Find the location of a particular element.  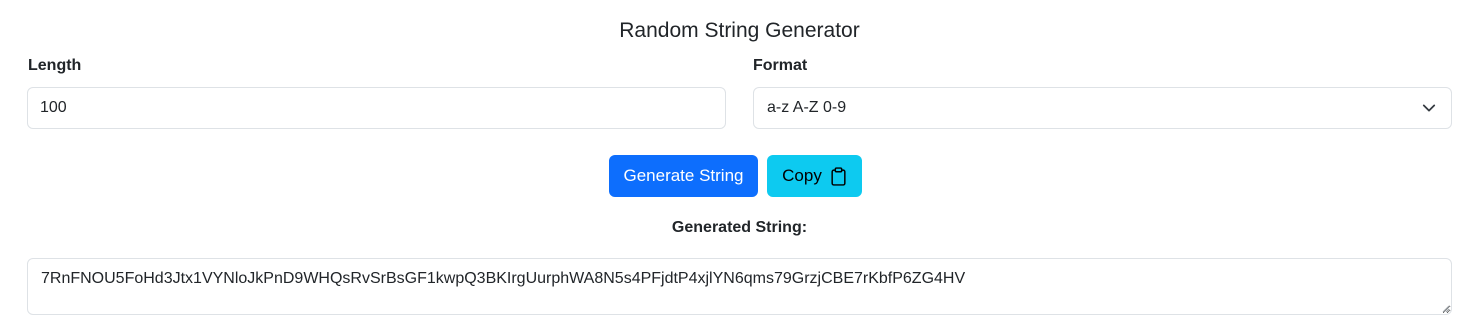

generated-string-label: Generated String: is located at coordinates (739, 227).